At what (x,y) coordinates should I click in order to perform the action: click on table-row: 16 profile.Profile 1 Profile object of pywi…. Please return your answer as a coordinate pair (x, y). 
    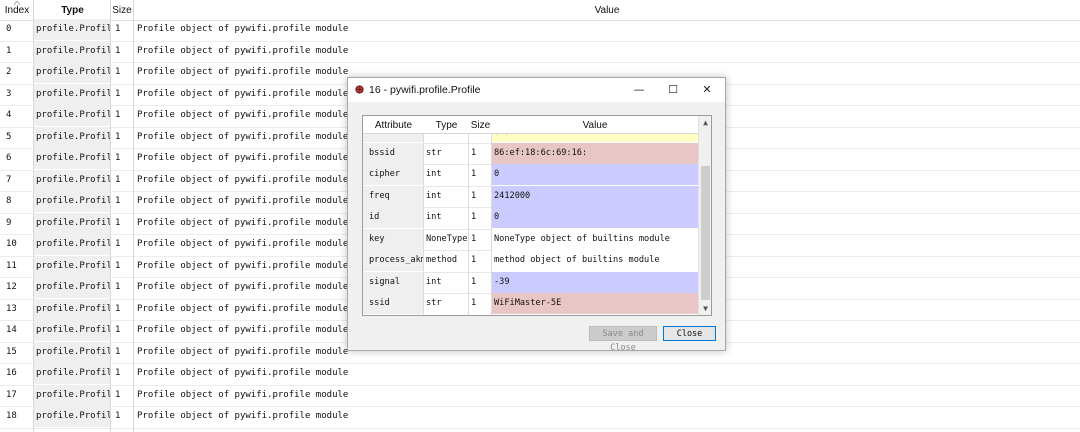
    Looking at the image, I should click on (540, 374).